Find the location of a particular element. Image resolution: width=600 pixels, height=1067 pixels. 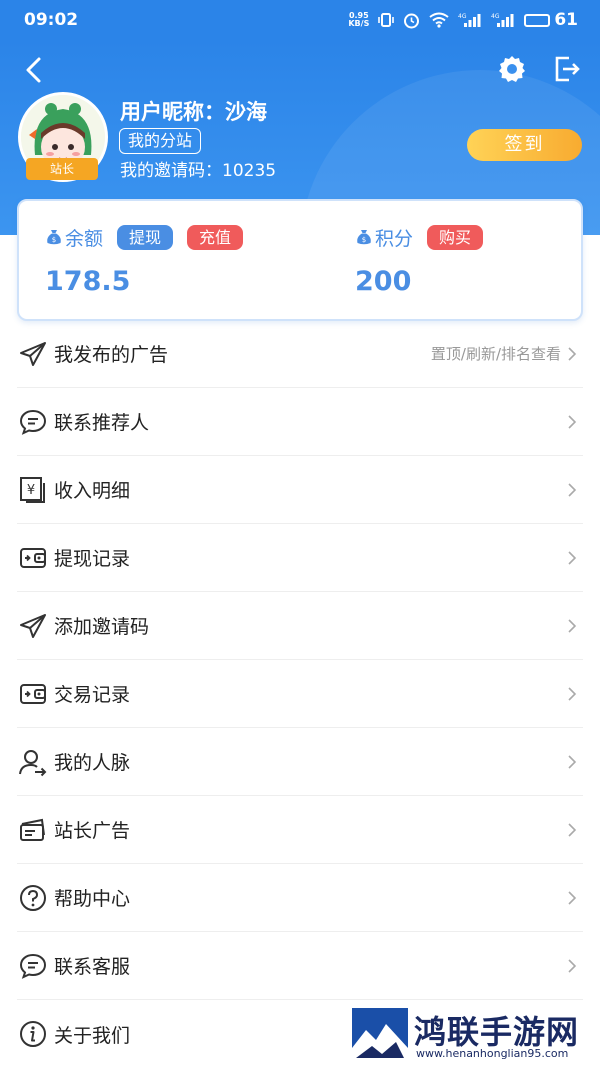

gear-icon is located at coordinates (512, 69).